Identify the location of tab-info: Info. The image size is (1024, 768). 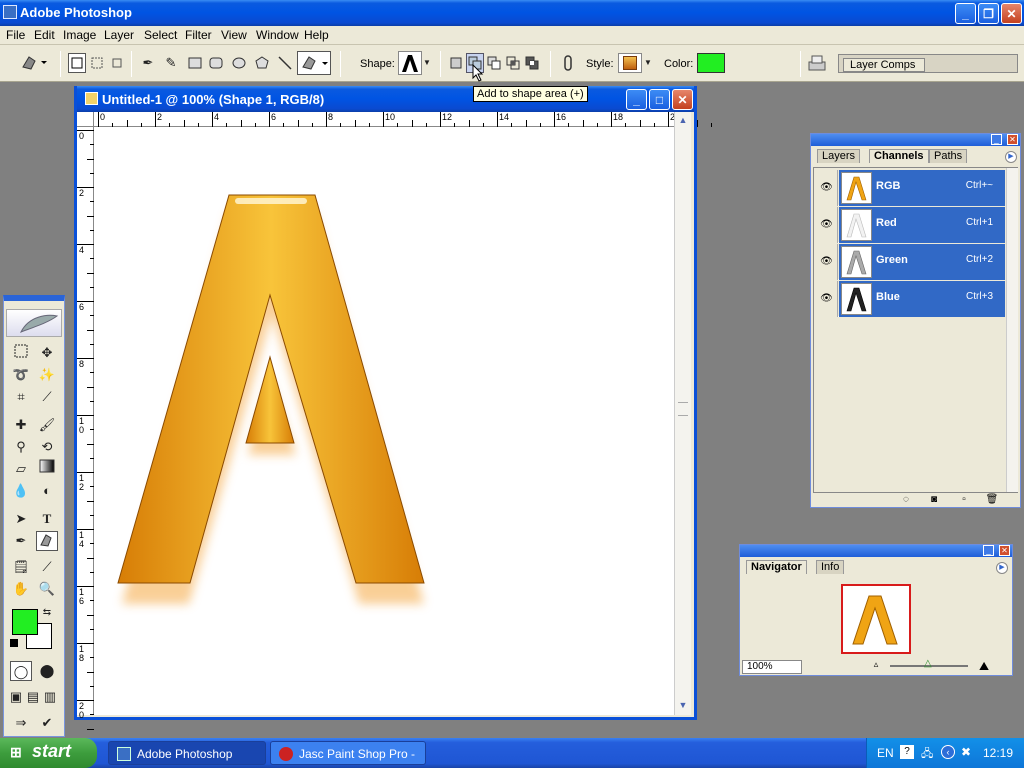
(830, 567).